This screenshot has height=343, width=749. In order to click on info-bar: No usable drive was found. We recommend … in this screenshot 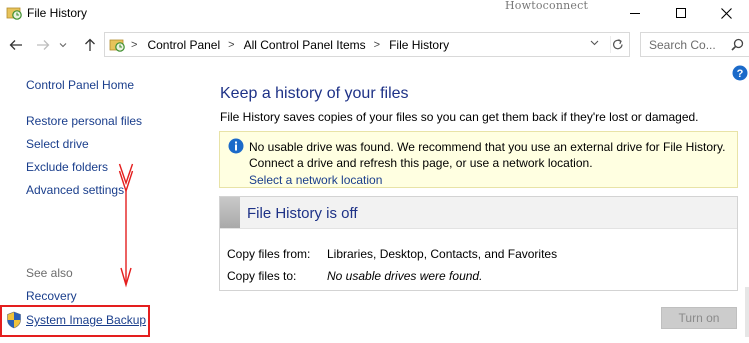, I will do `click(478, 159)`.